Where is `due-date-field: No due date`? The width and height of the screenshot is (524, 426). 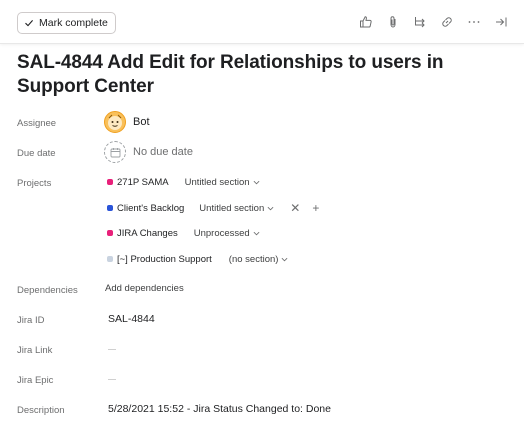 due-date-field: No due date is located at coordinates (148, 152).